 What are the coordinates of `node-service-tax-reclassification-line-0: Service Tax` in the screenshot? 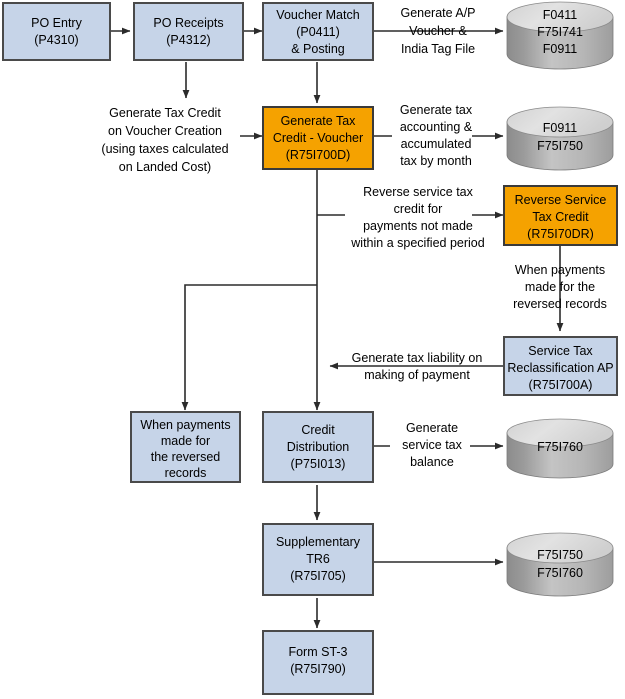 It's located at (560, 351).